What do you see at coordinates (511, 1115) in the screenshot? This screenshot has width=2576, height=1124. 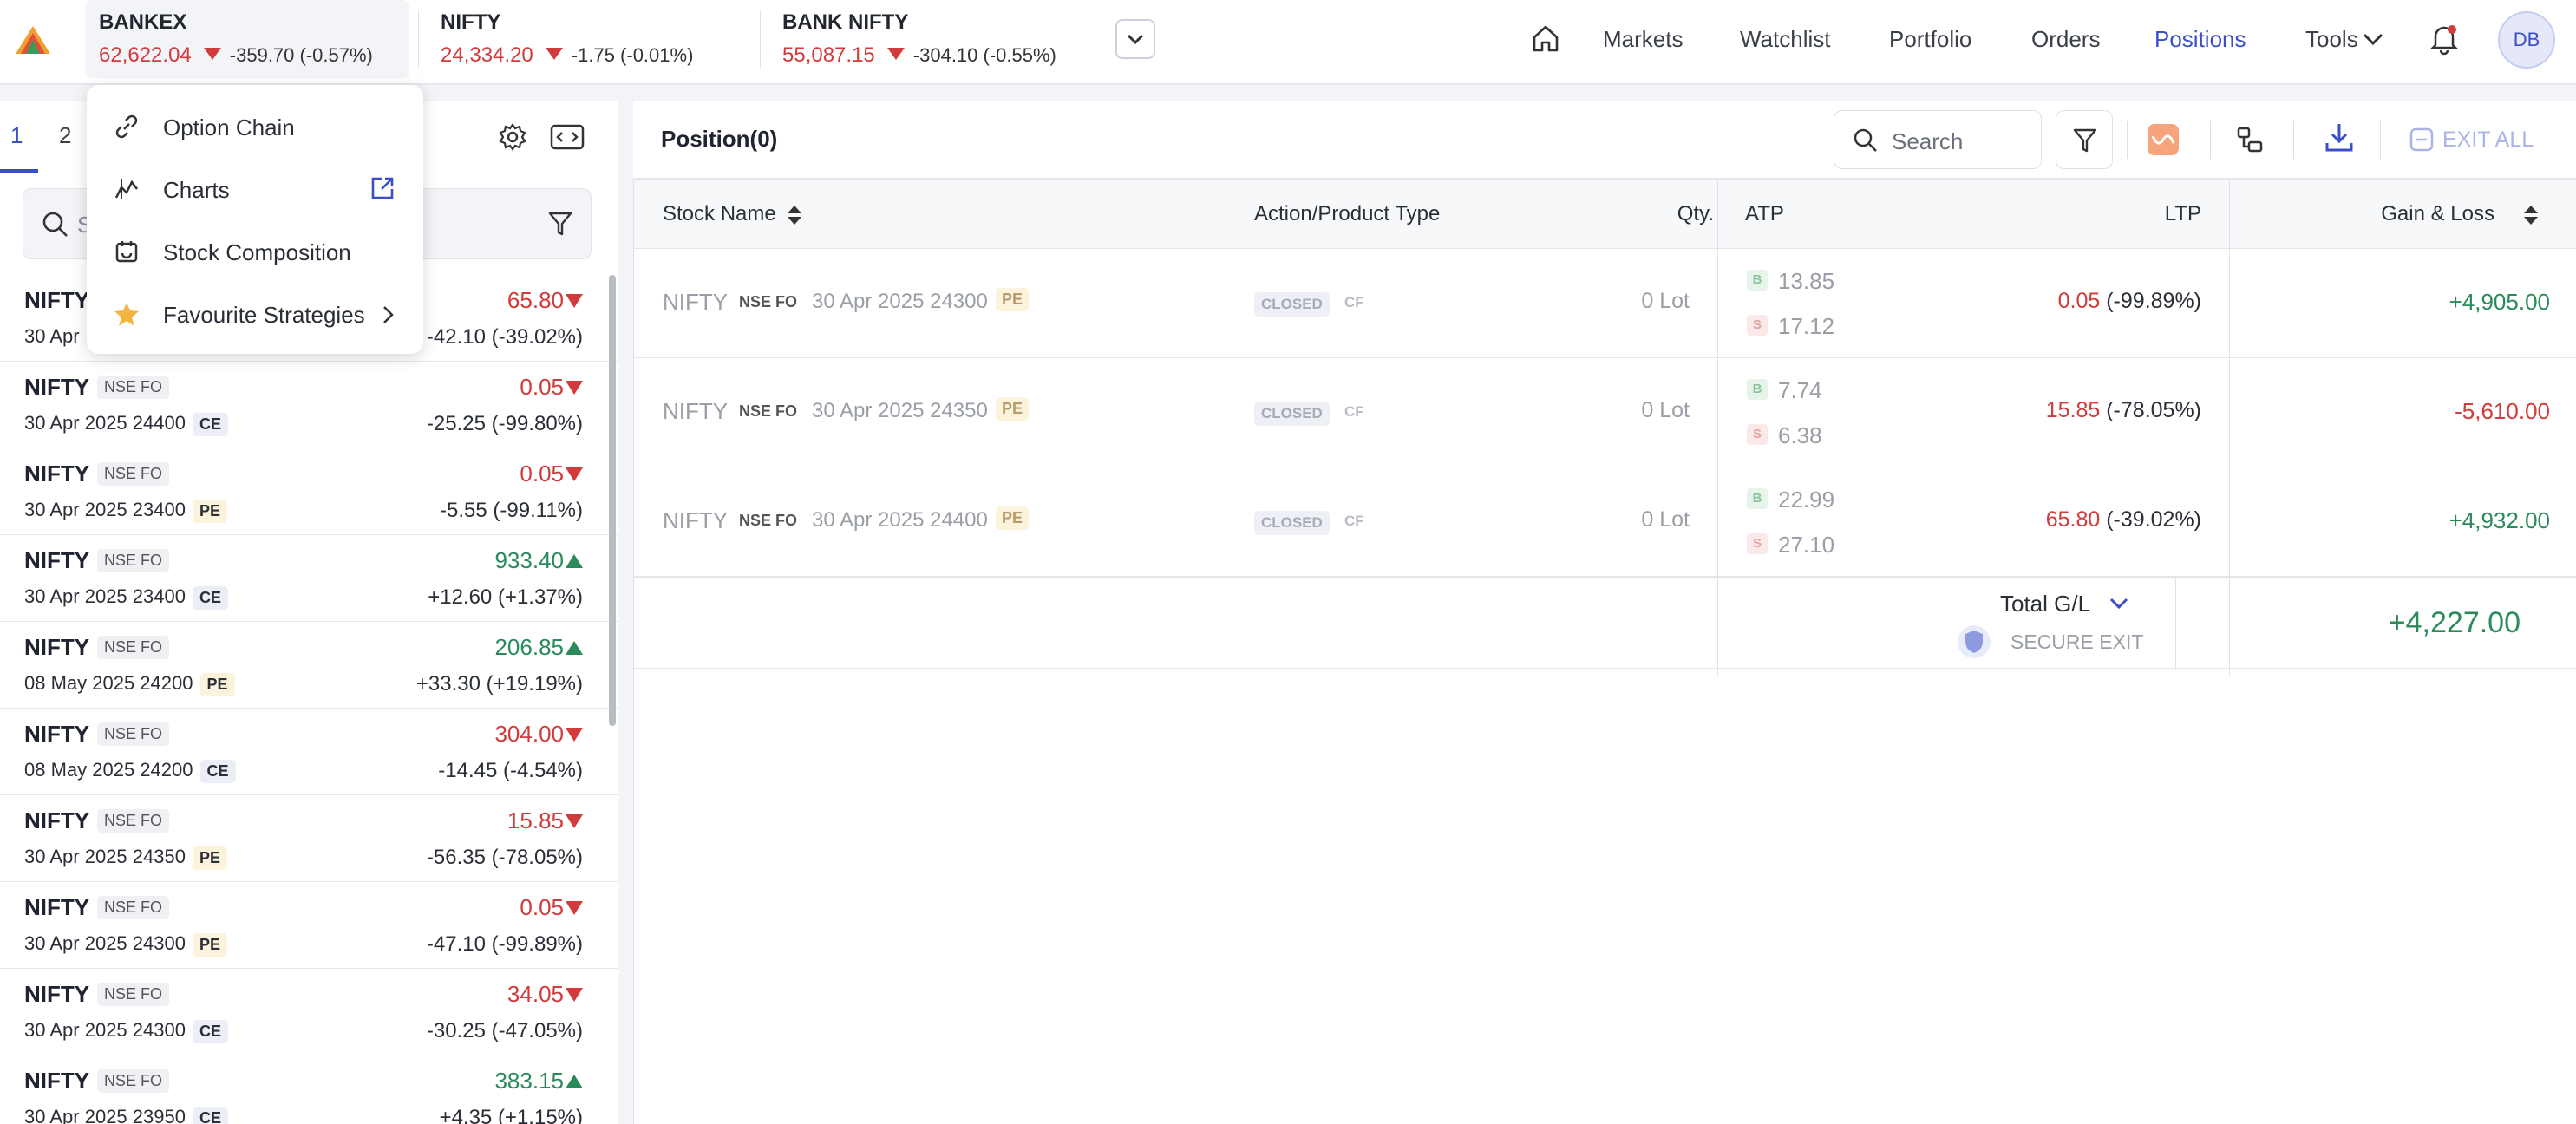 I see `row-change: +4.35 (+1.15%)` at bounding box center [511, 1115].